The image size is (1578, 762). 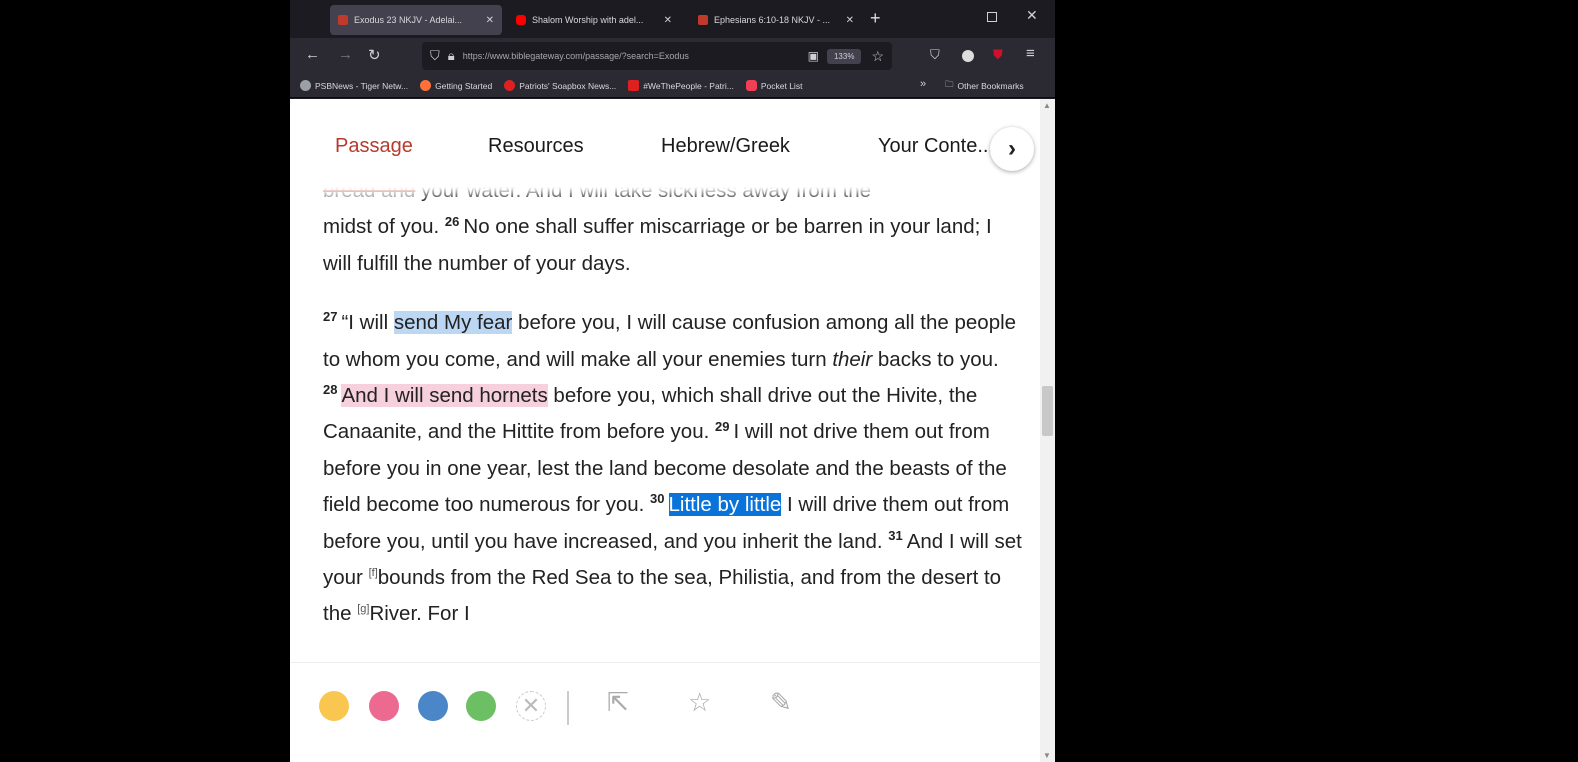 What do you see at coordinates (345, 54) in the screenshot?
I see `forward-button: →` at bounding box center [345, 54].